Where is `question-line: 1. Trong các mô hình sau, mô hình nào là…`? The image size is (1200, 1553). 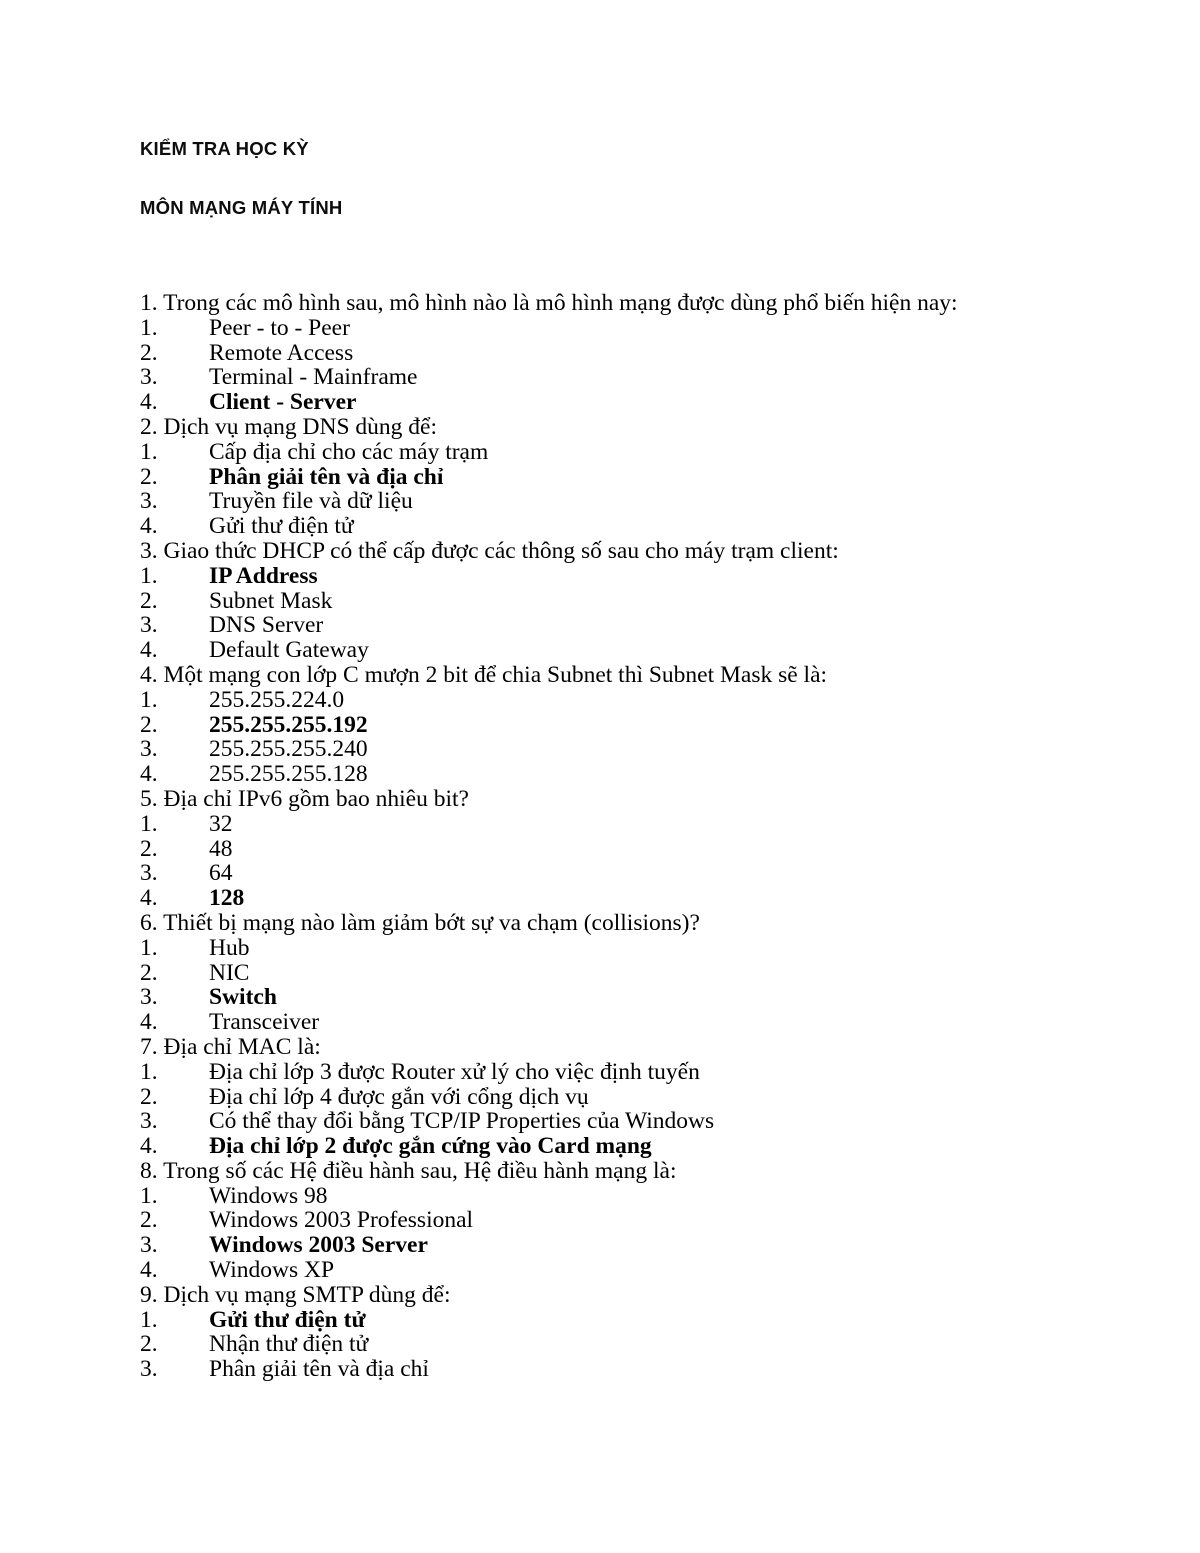
question-line: 1. Trong các mô hình sau, mô hình nào là… is located at coordinates (600, 303).